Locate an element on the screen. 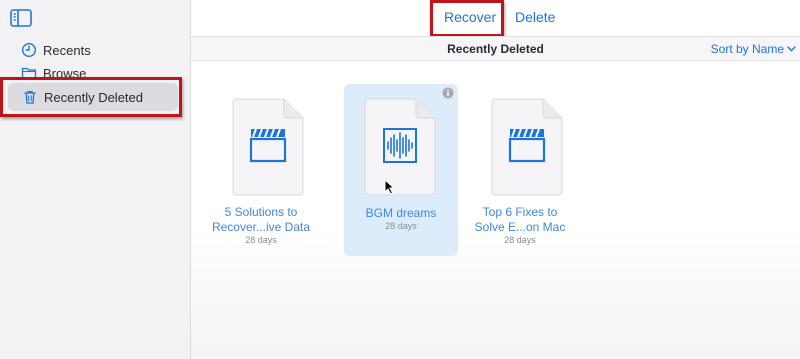 This screenshot has height=359, width=800. file-name: BGM dreams is located at coordinates (401, 213).